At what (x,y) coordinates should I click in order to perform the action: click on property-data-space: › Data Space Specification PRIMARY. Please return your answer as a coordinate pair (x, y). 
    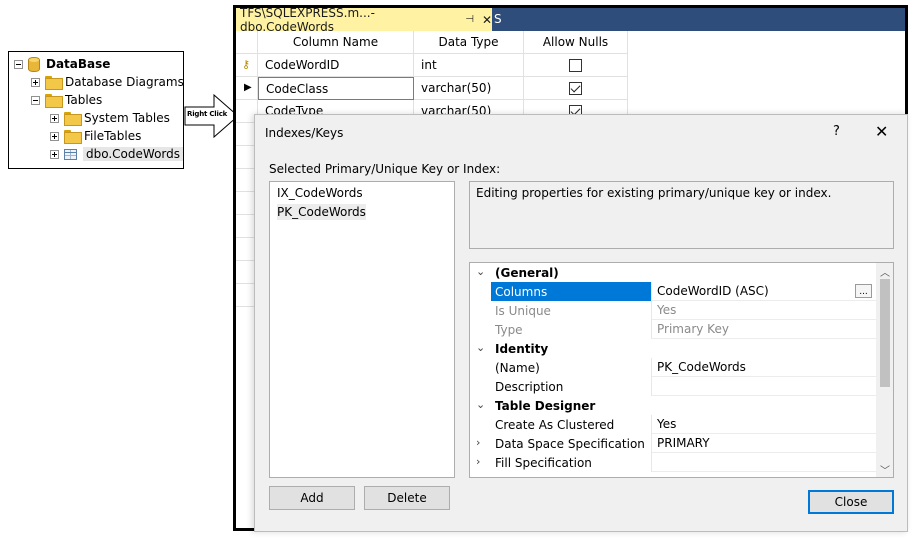
    Looking at the image, I should click on (673, 443).